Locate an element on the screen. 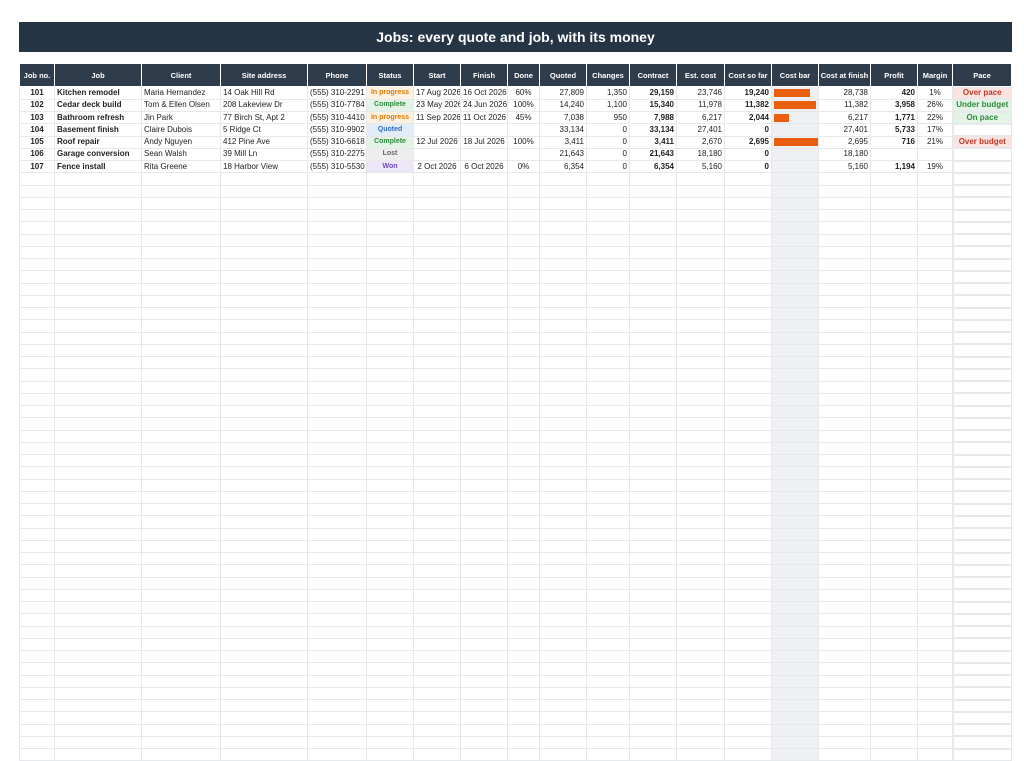 Image resolution: width=1024 pixels, height=761 pixels. cell-job-no: 102 is located at coordinates (37, 105).